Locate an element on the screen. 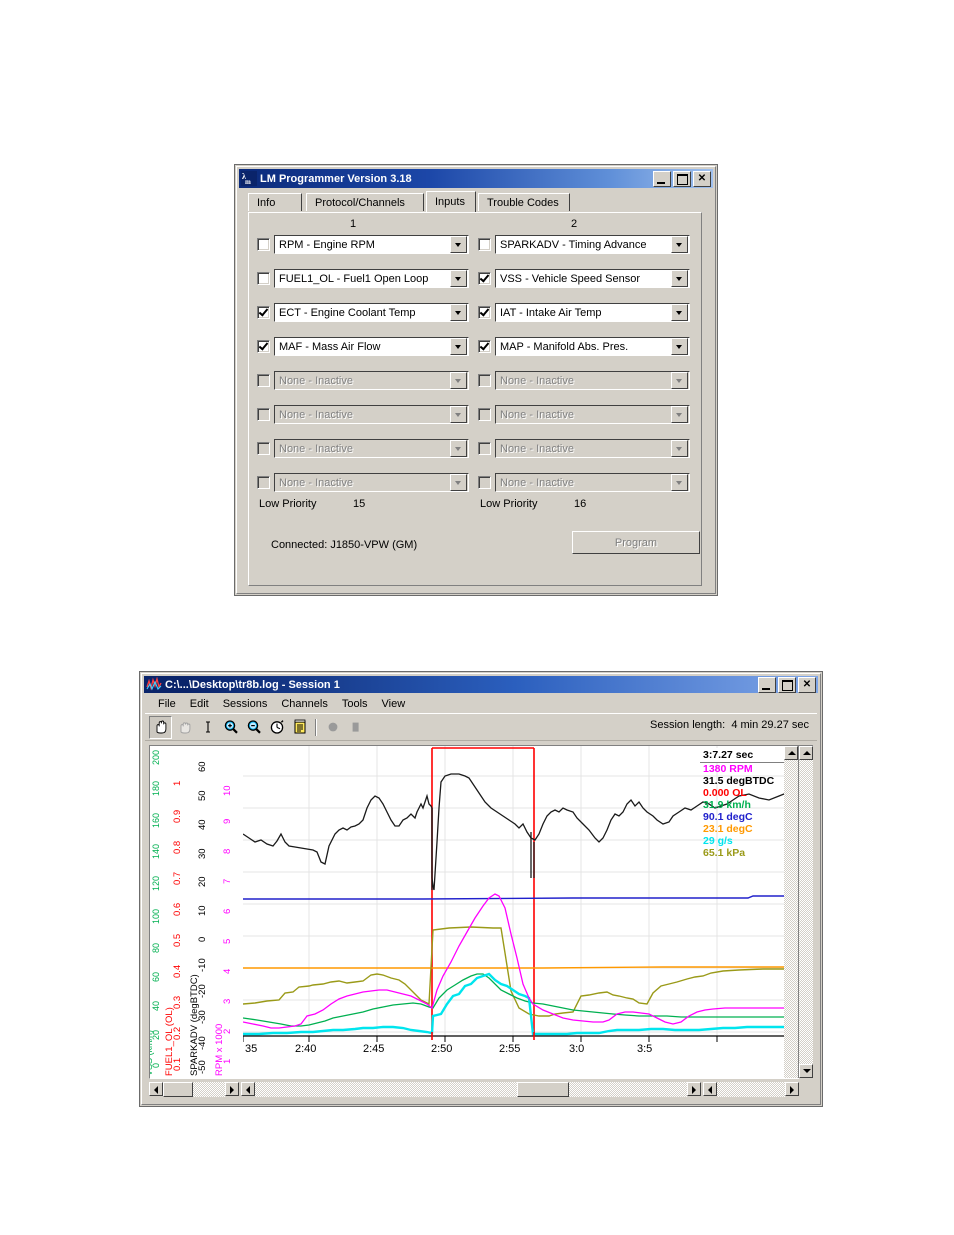  input-row-11: IAT - Intake Air Temp is located at coordinates (584, 312).